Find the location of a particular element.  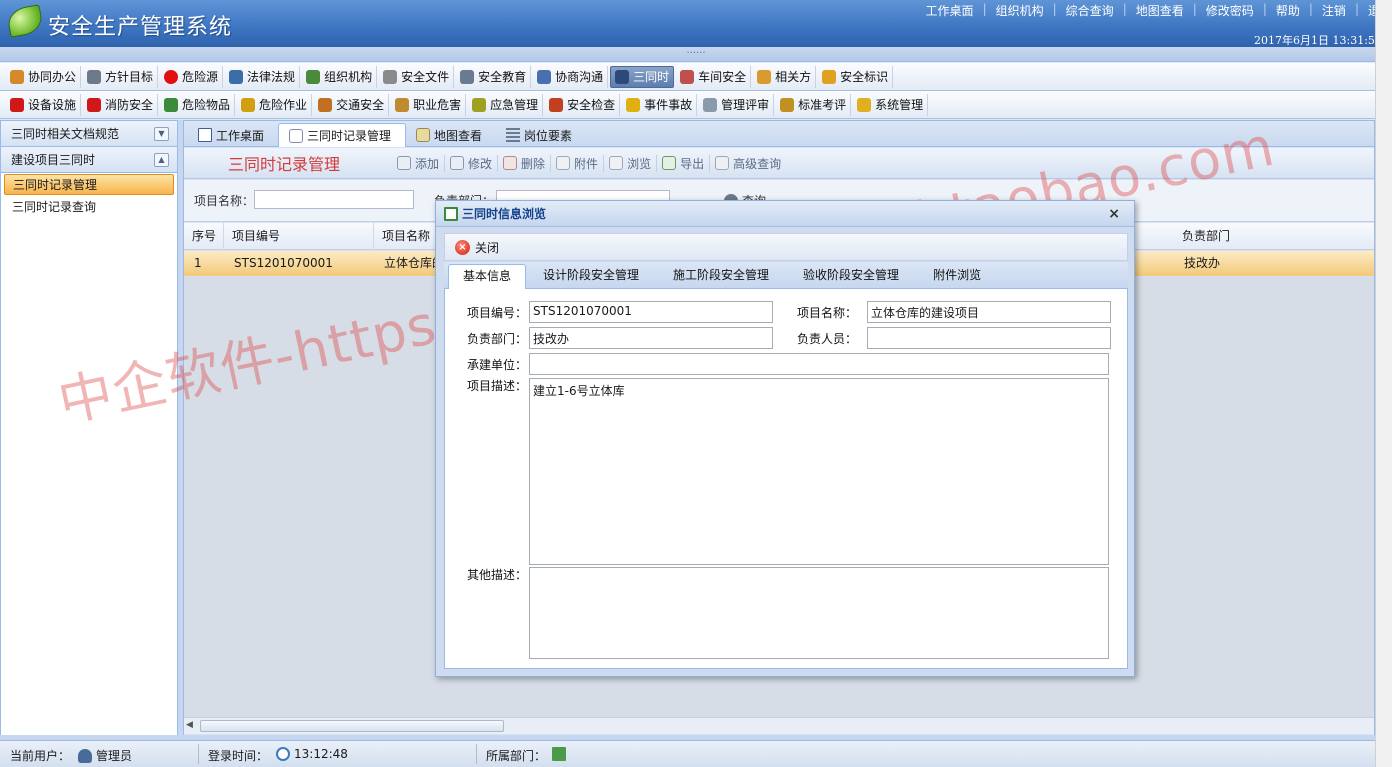

description-textarea: 建立1-6号立体库 is located at coordinates (819, 471).